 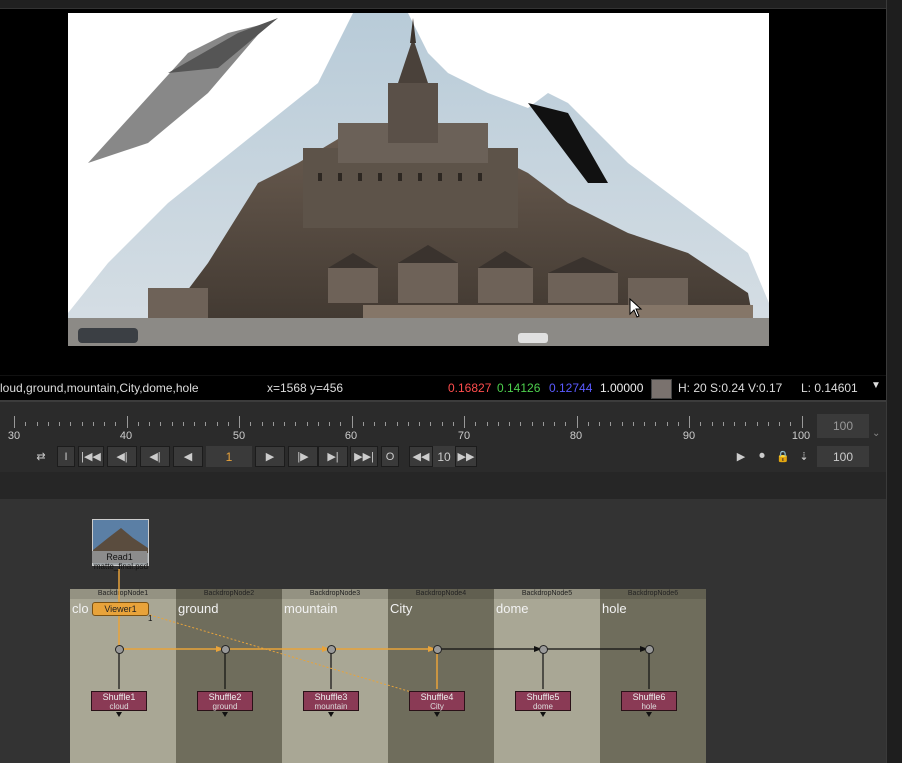 What do you see at coordinates (542, 706) in the screenshot?
I see `shuffle-sub: dome` at bounding box center [542, 706].